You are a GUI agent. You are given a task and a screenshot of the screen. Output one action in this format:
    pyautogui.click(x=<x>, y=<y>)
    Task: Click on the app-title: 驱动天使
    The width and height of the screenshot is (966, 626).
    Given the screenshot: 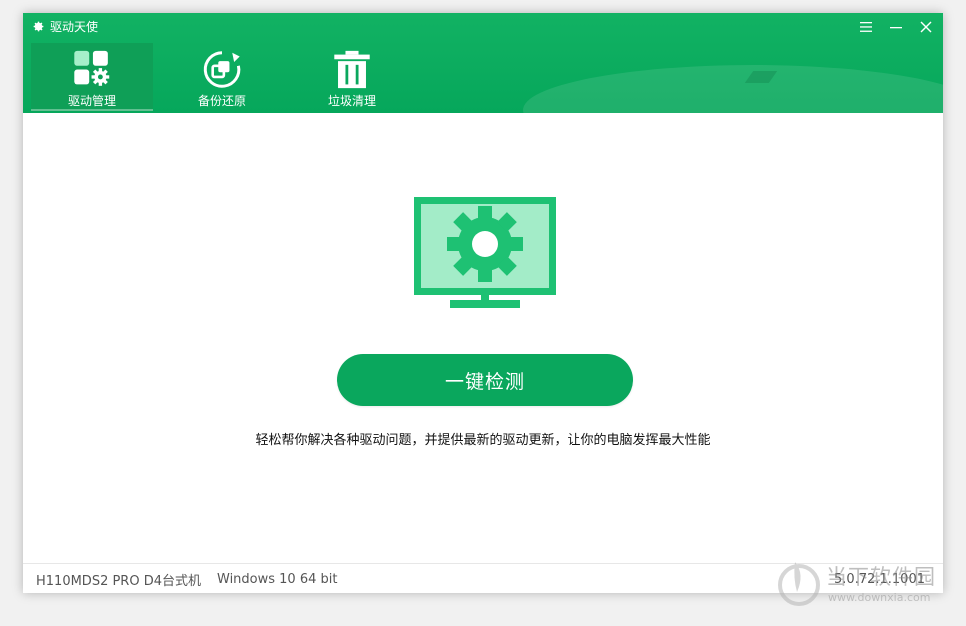 What is the action you would take?
    pyautogui.click(x=65, y=26)
    